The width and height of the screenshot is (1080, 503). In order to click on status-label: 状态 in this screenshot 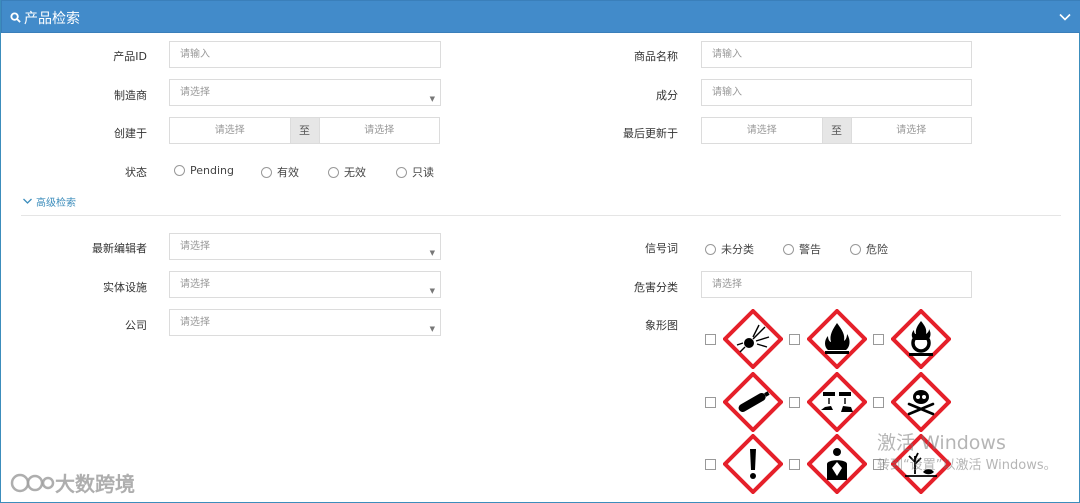, I will do `click(136, 172)`.